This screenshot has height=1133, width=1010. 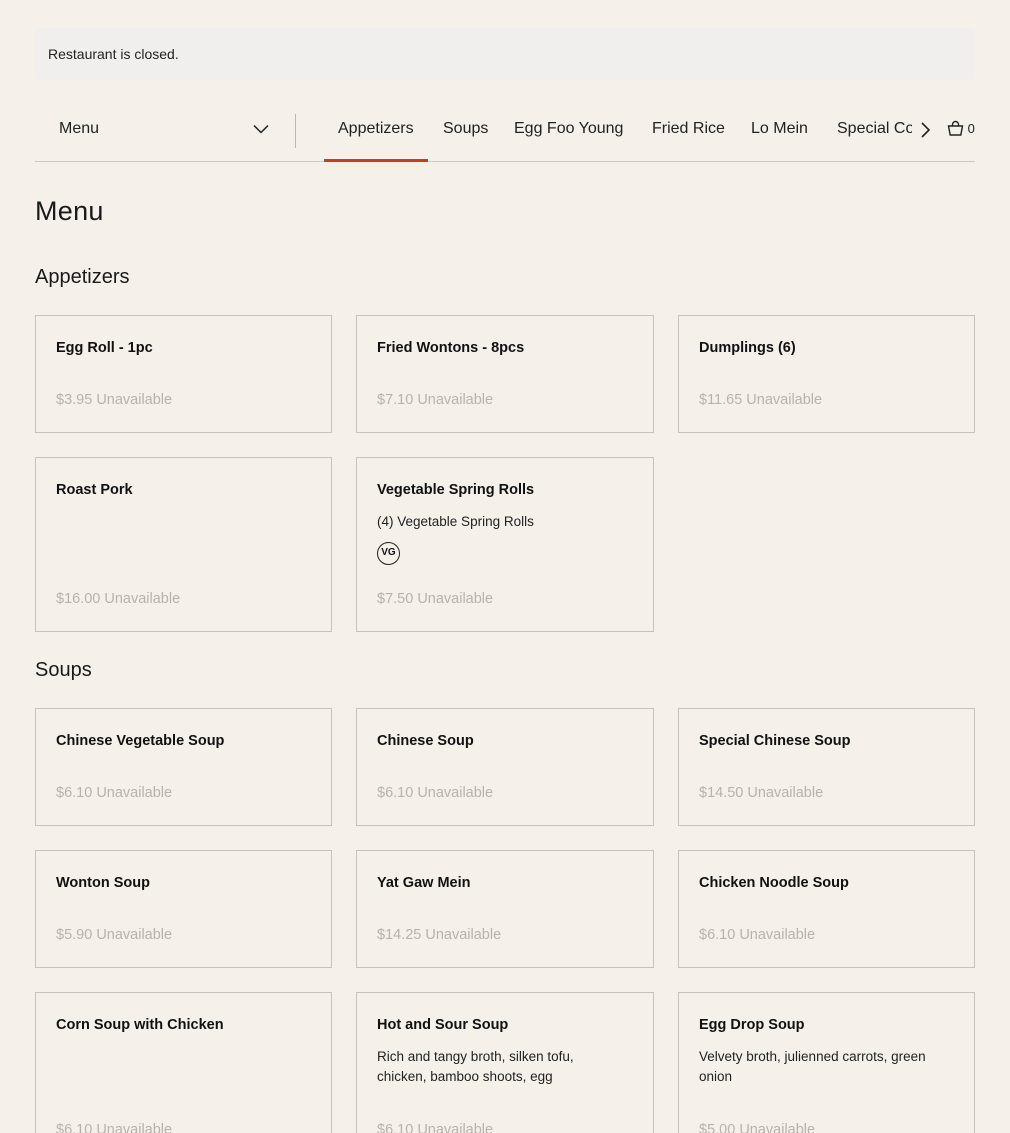 I want to click on menu-item-card: Wonton Soup $5.90 Unavailable, so click(x=183, y=909).